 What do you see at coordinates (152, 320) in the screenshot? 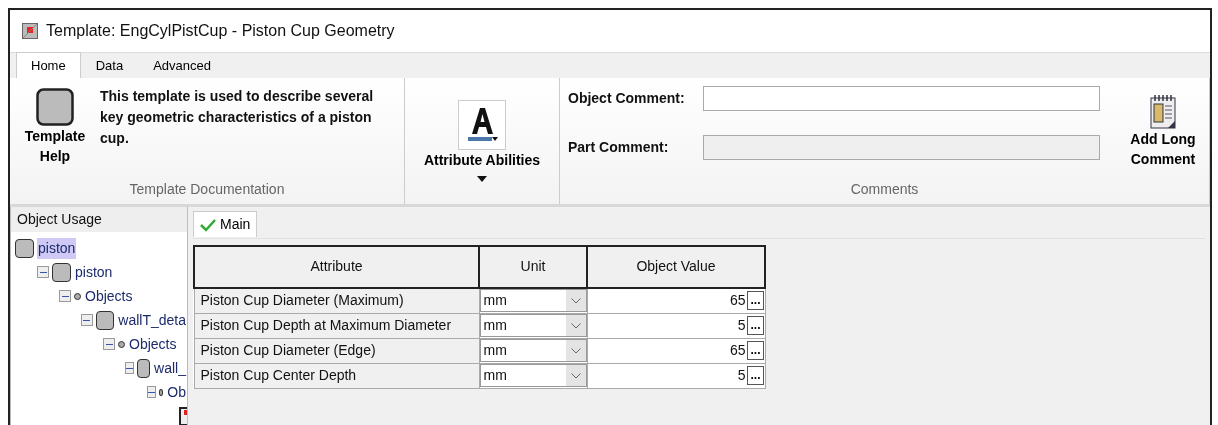
I see `tree-item: wallT_deta` at bounding box center [152, 320].